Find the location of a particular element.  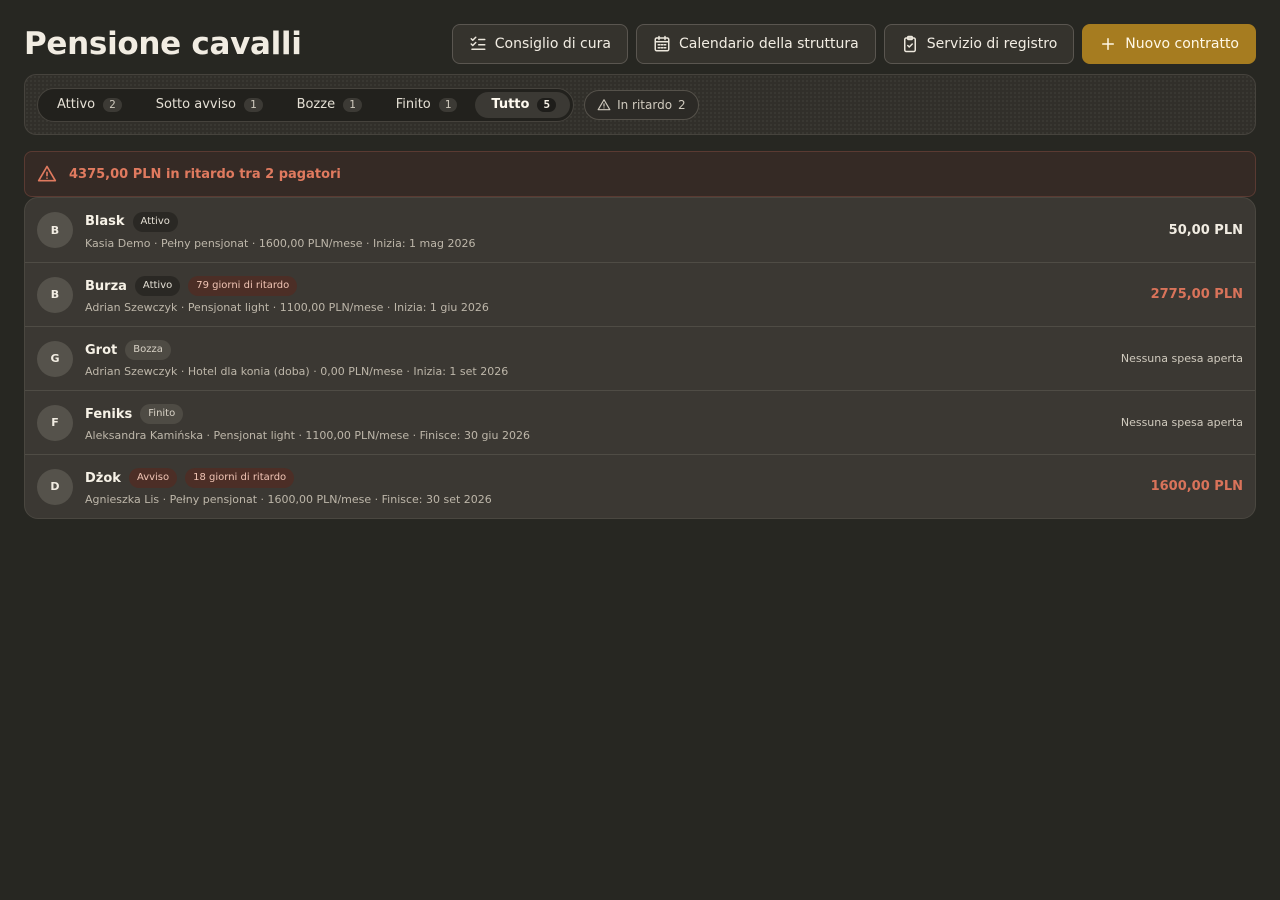

contract-header: Blask Attivo is located at coordinates (627, 222).